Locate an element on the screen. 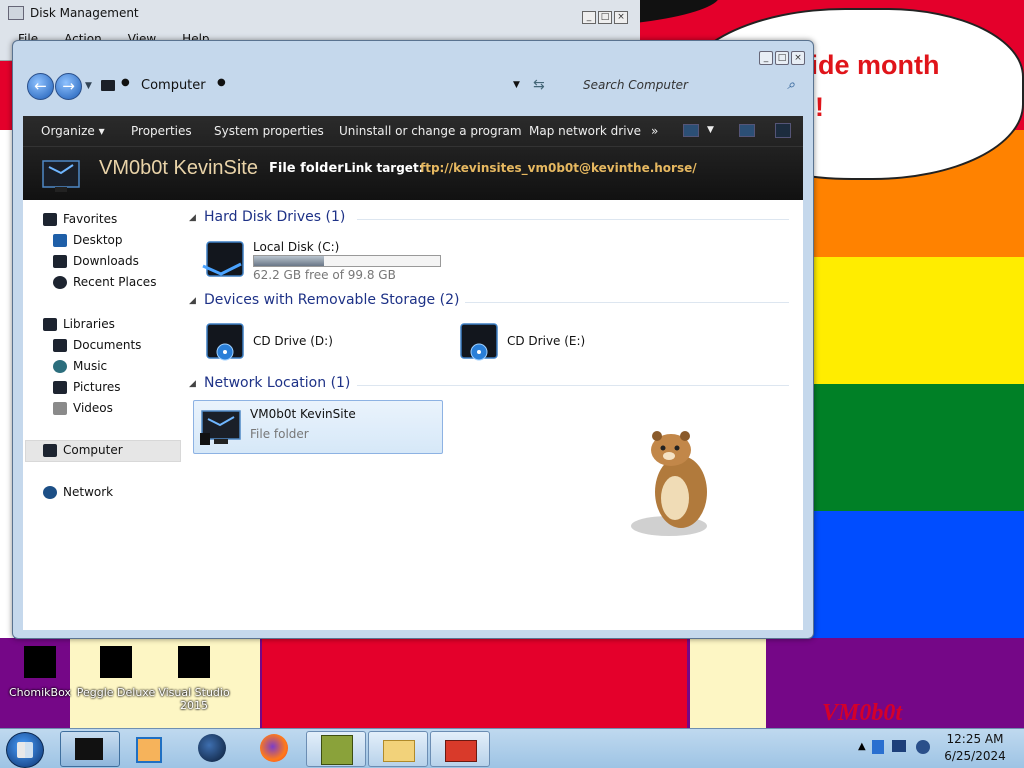 Image resolution: width=1024 pixels, height=768 pixels. nav-downloads: Downloads is located at coordinates (96, 261).